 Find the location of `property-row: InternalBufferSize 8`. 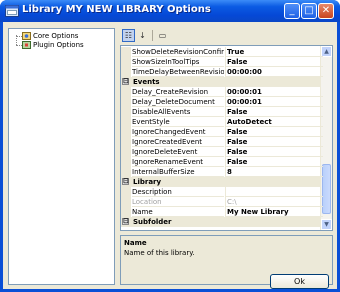

property-row: InternalBufferSize 8 is located at coordinates (222, 172).